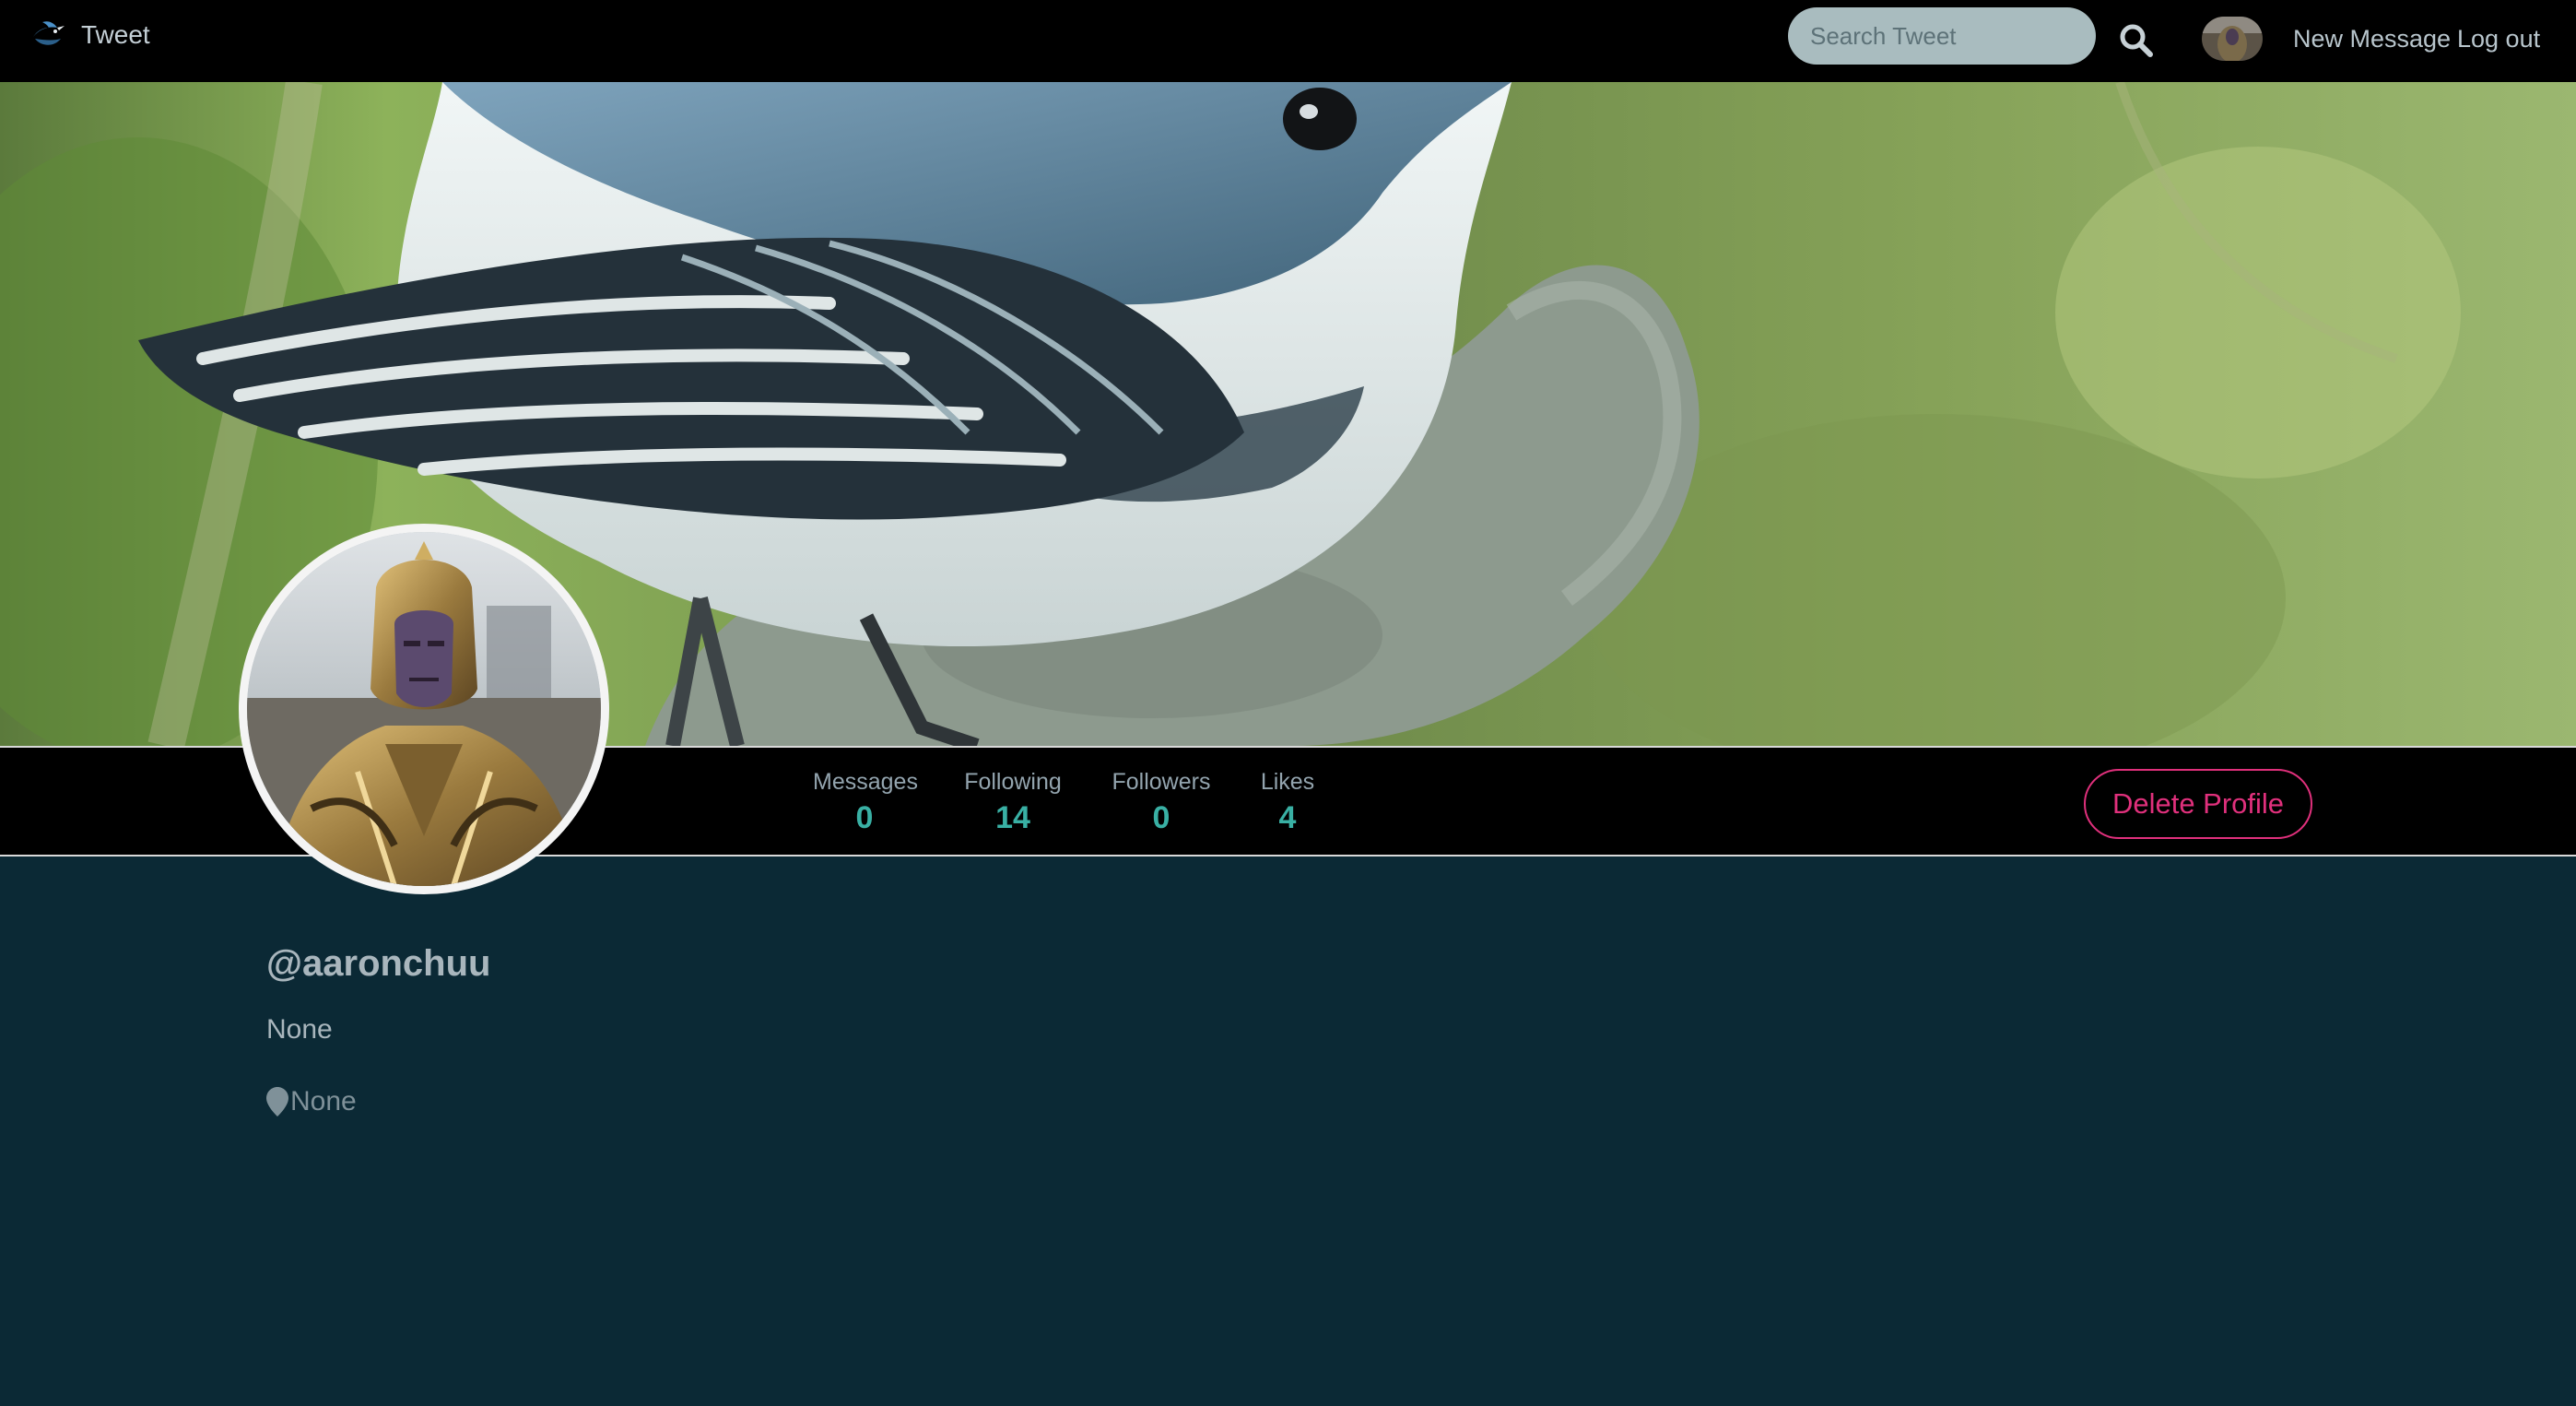  I want to click on stat-label: Messages, so click(866, 782).